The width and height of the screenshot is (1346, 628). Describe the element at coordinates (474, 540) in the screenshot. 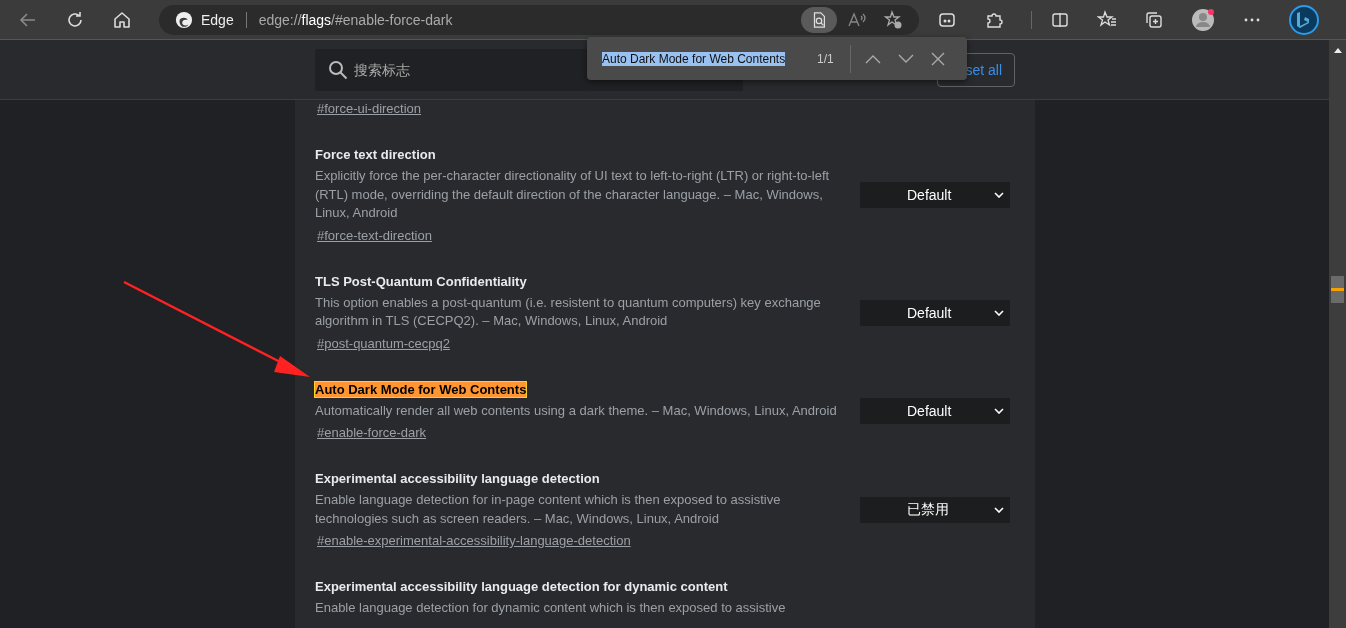

I see `flag-link: #enable-experimental-accessibility-language-detection` at that location.